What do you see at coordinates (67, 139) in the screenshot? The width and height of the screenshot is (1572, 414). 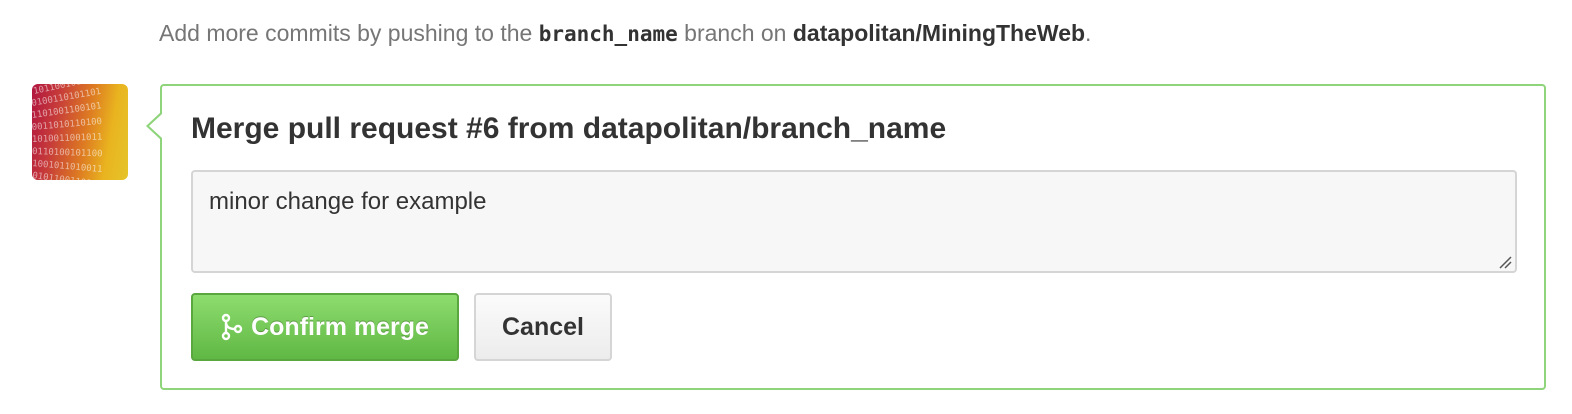 I see `svg-text: 1010011001011` at bounding box center [67, 139].